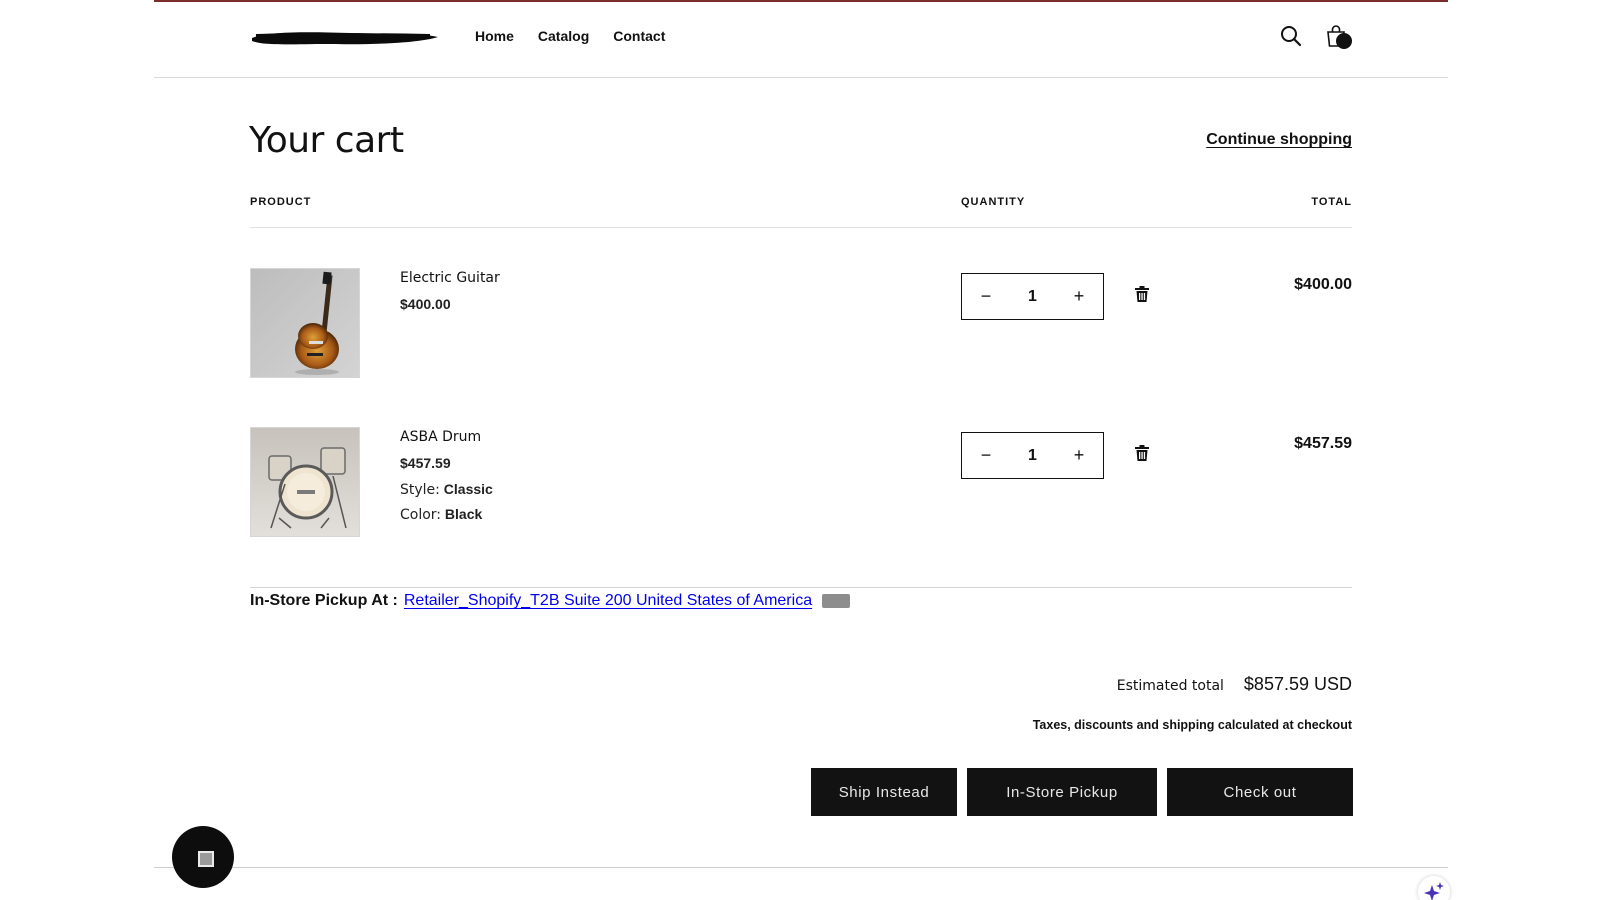 The height and width of the screenshot is (900, 1600). Describe the element at coordinates (1260, 792) in the screenshot. I see `checkout-button: Check out` at that location.